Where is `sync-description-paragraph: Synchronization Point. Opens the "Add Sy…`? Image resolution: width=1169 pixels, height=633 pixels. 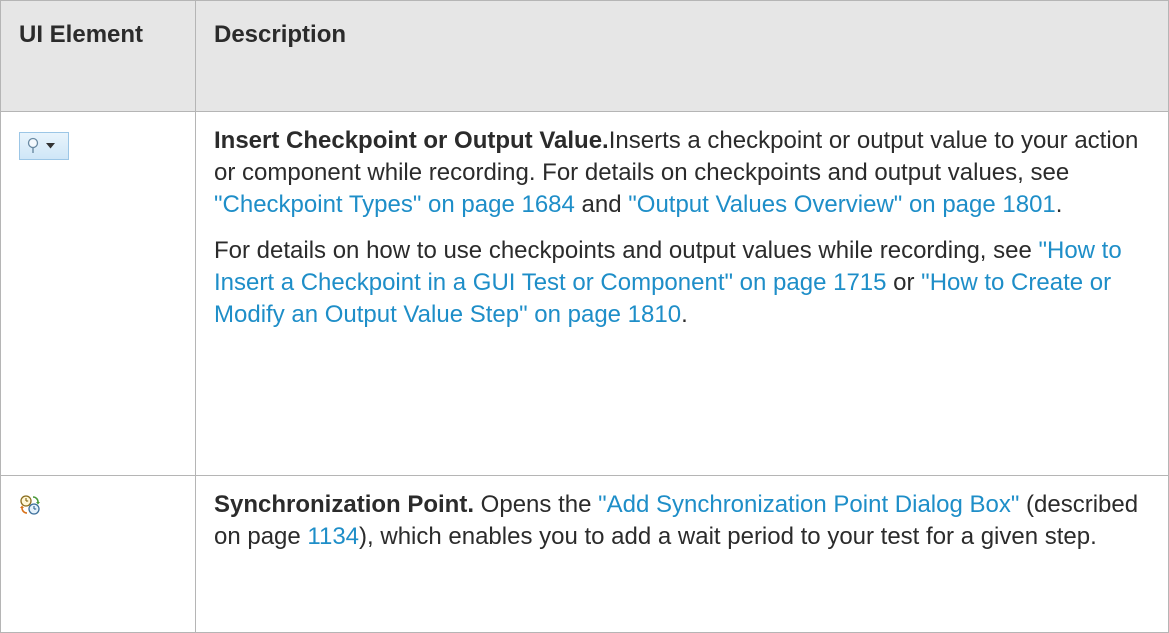 sync-description-paragraph: Synchronization Point. Opens the "Add Sy… is located at coordinates (682, 521).